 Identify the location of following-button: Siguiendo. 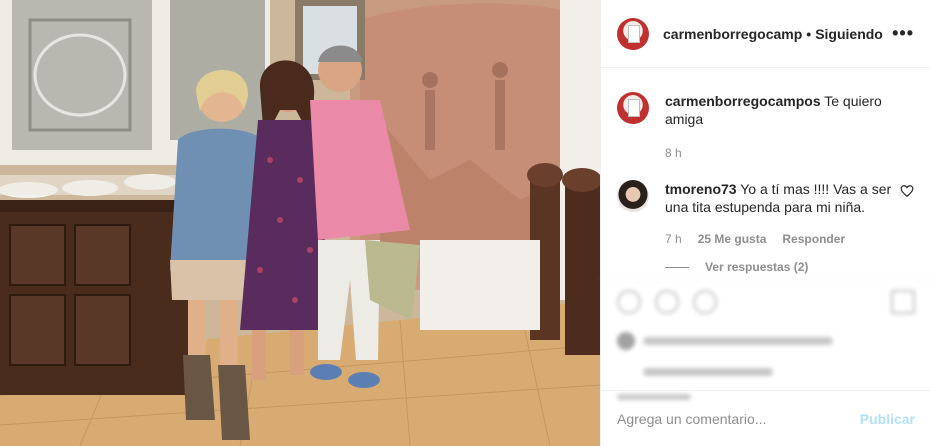
(849, 34).